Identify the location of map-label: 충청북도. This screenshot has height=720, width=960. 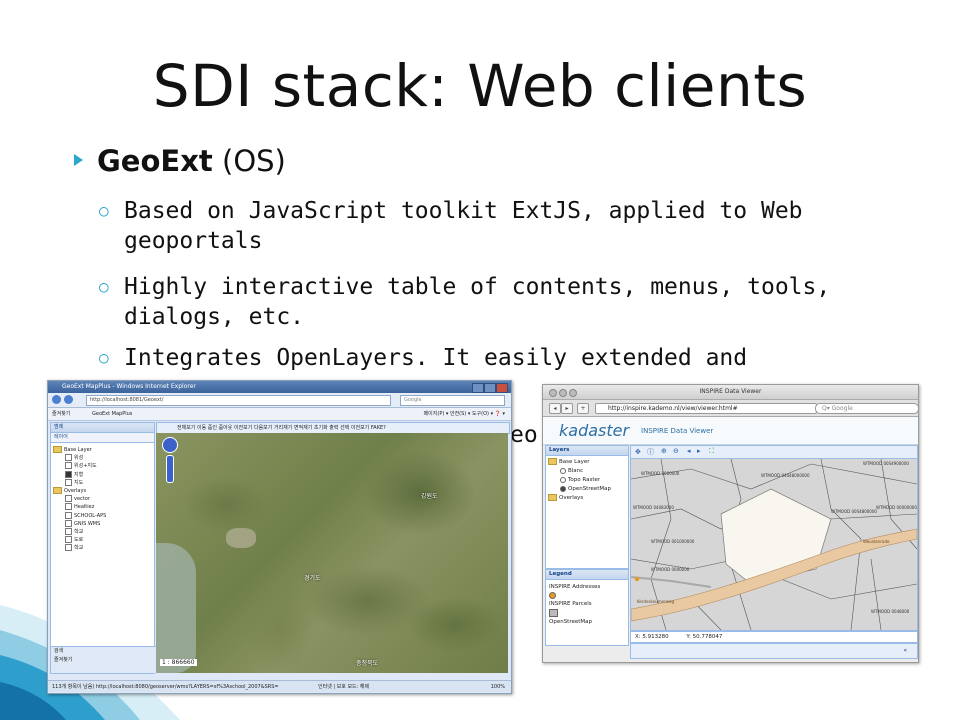
(367, 663).